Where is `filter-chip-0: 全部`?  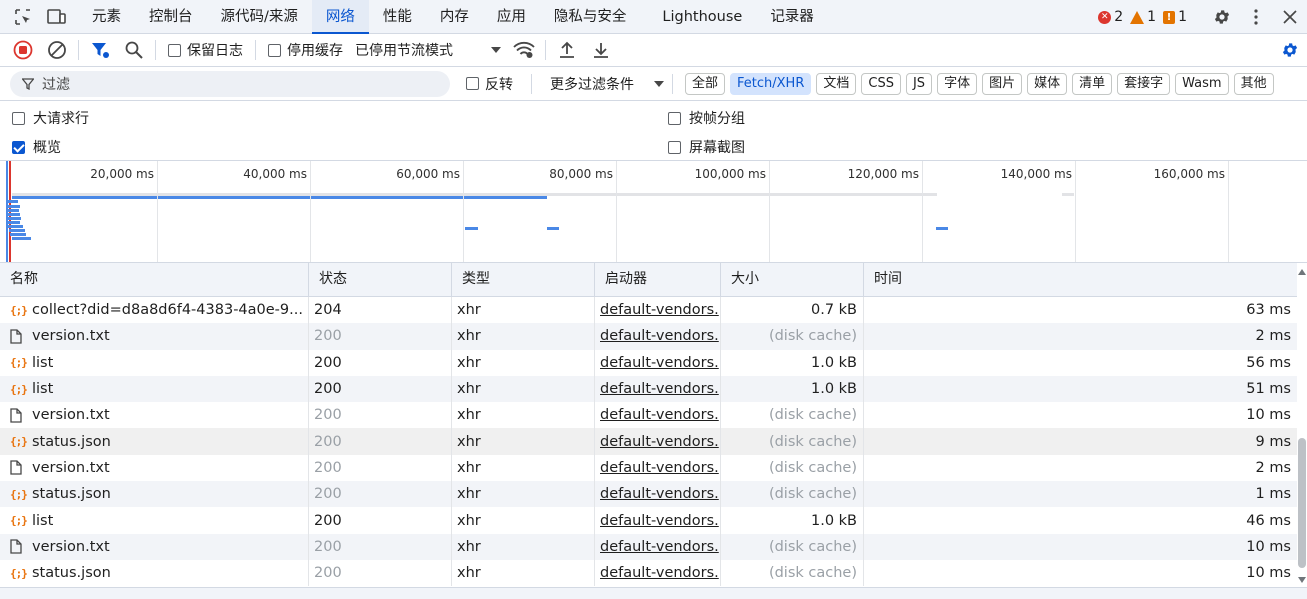 filter-chip-0: 全部 is located at coordinates (705, 83).